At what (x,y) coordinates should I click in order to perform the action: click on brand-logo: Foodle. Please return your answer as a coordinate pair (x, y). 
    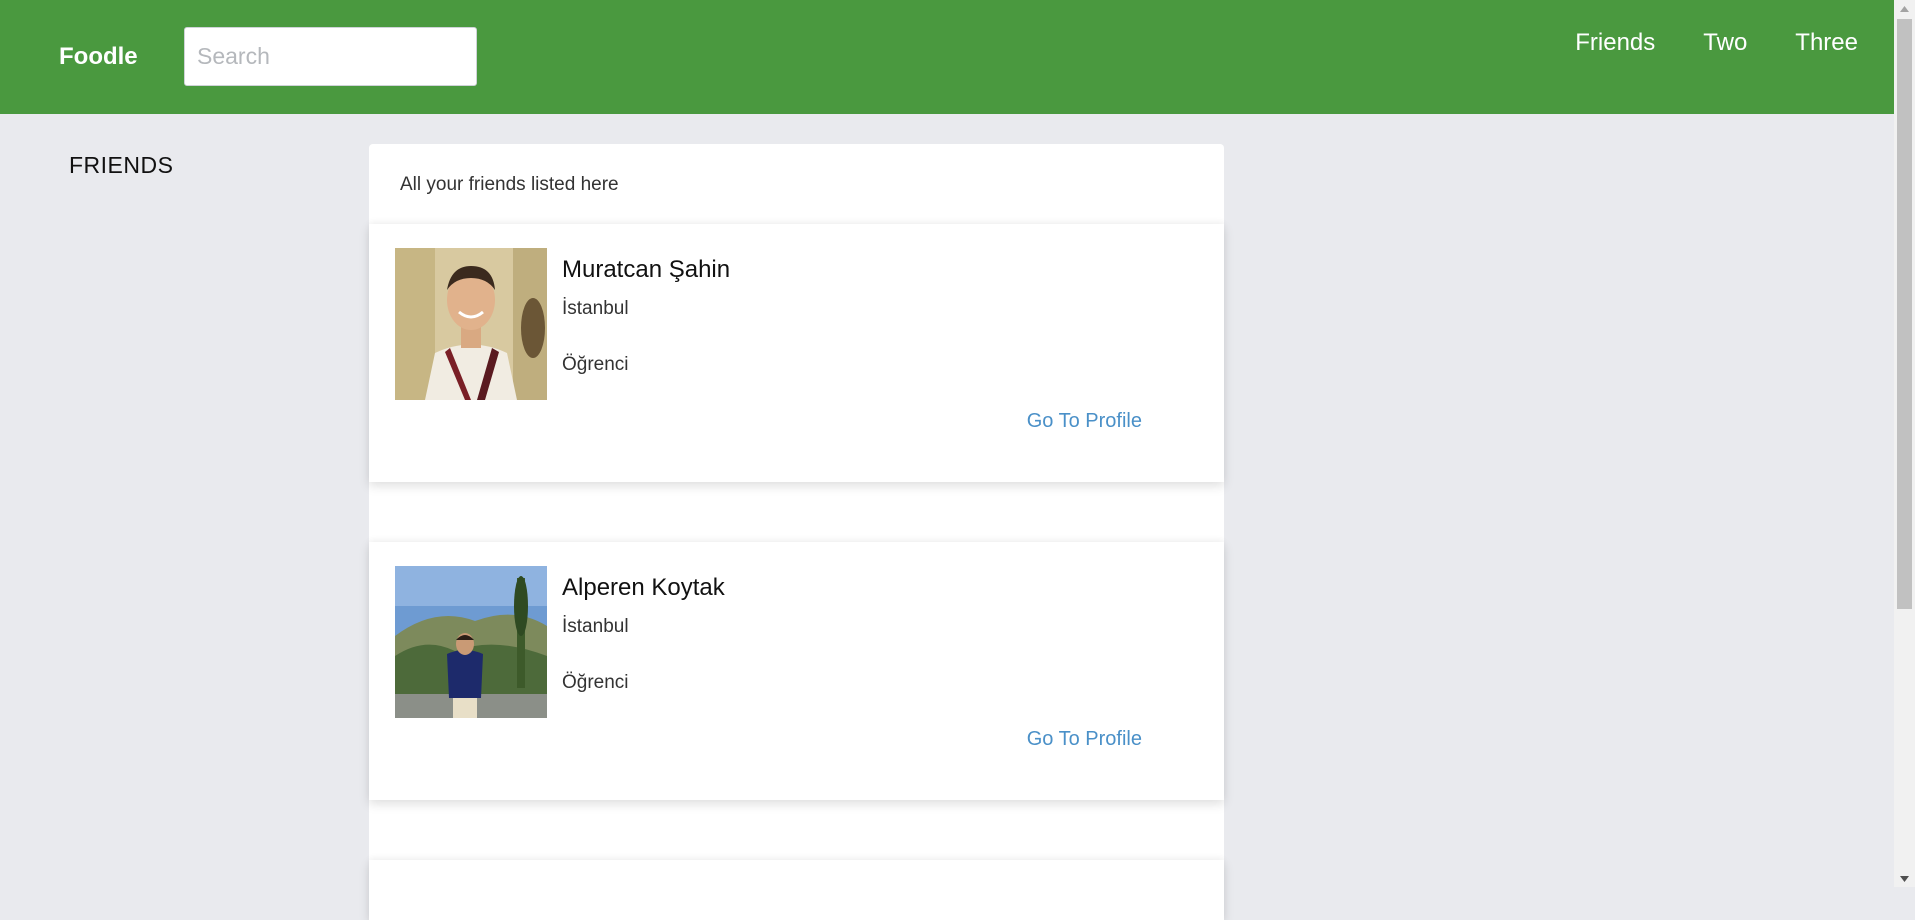
    Looking at the image, I should click on (98, 57).